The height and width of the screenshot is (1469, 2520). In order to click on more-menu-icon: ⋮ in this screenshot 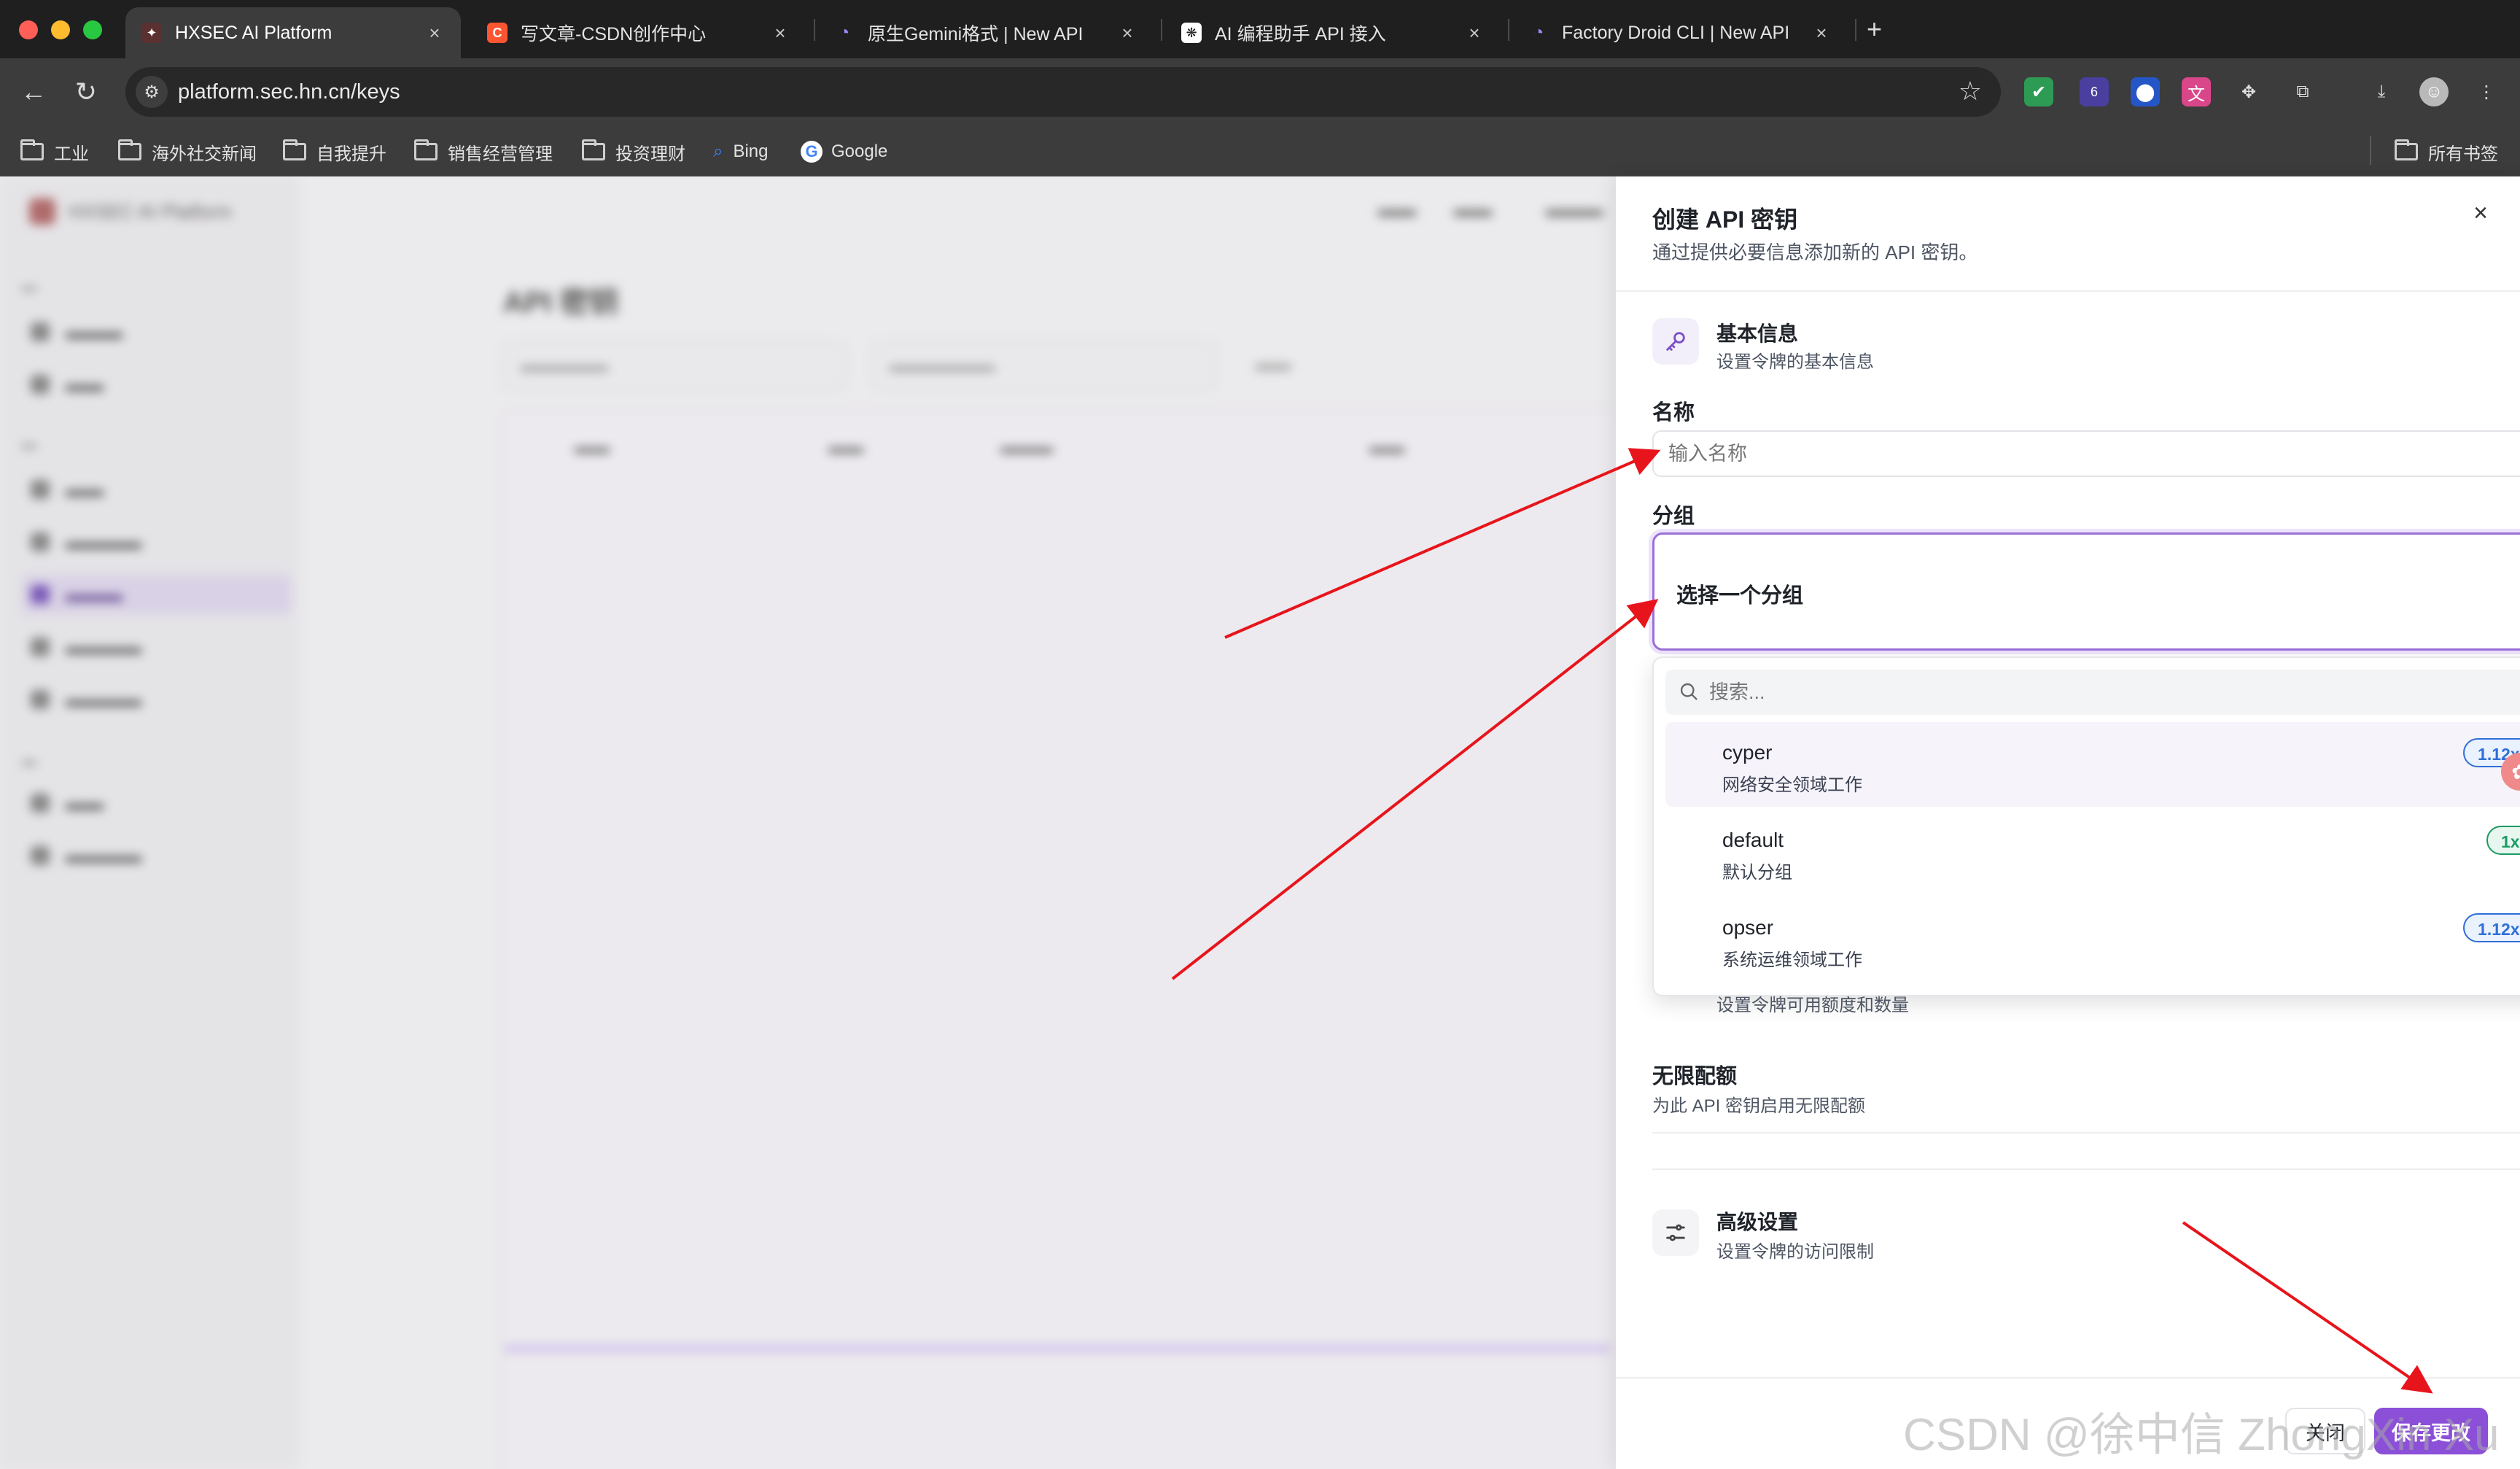, I will do `click(2486, 91)`.